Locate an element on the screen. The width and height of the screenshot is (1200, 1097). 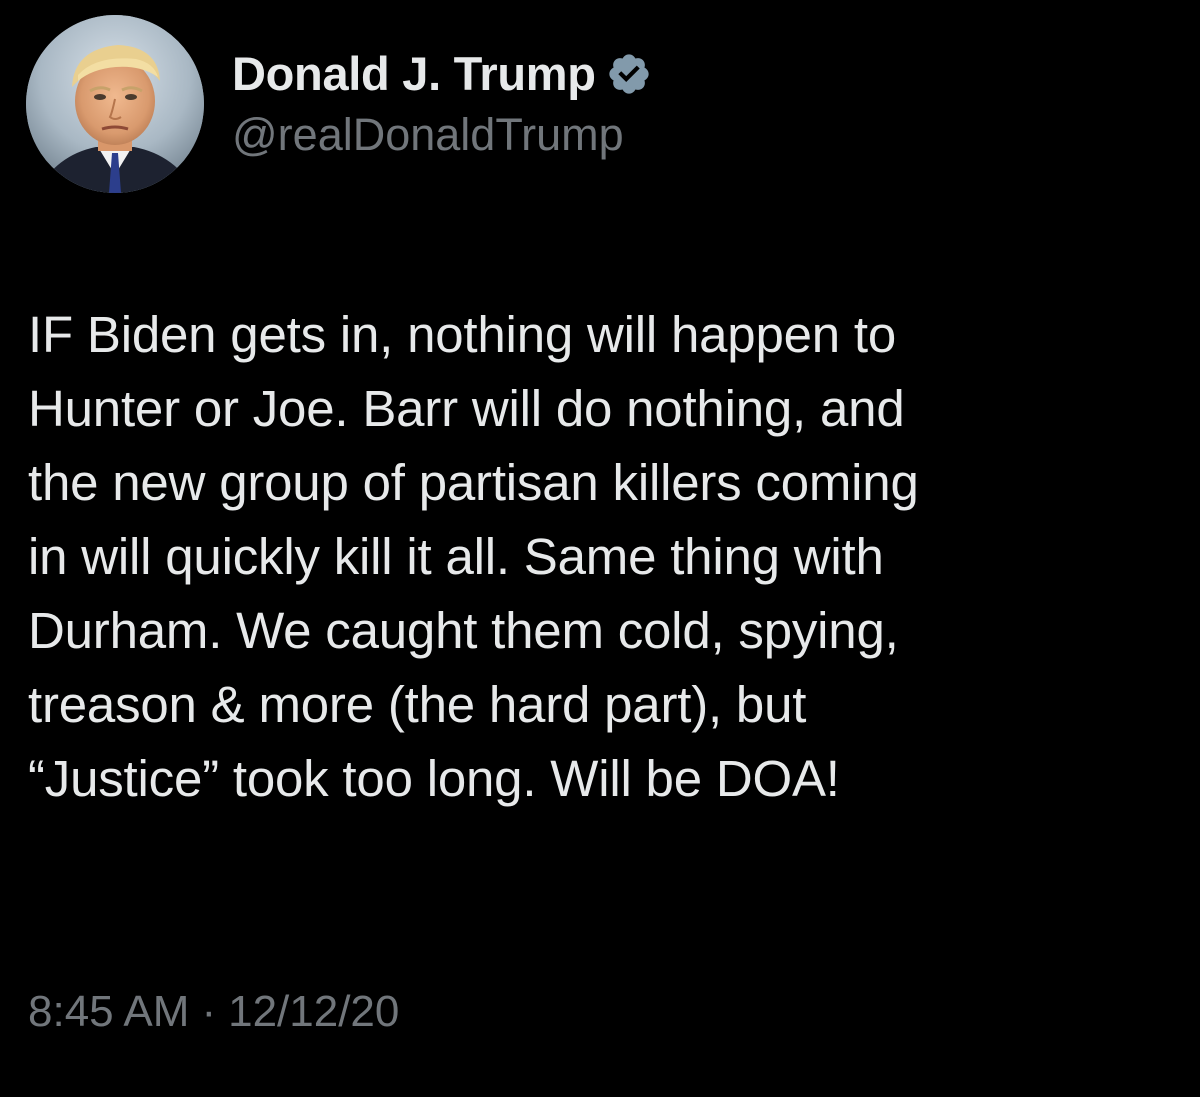
author-handle: @realDonaldTrump is located at coordinates (442, 135).